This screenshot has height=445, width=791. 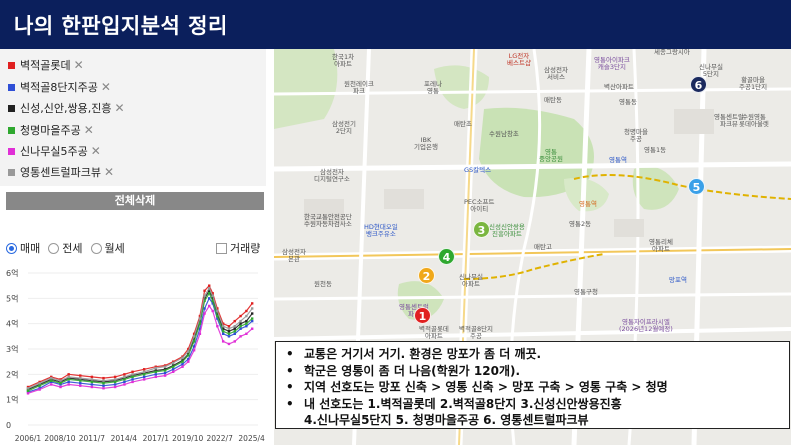 I want to click on radio-monthly, so click(x=96, y=248).